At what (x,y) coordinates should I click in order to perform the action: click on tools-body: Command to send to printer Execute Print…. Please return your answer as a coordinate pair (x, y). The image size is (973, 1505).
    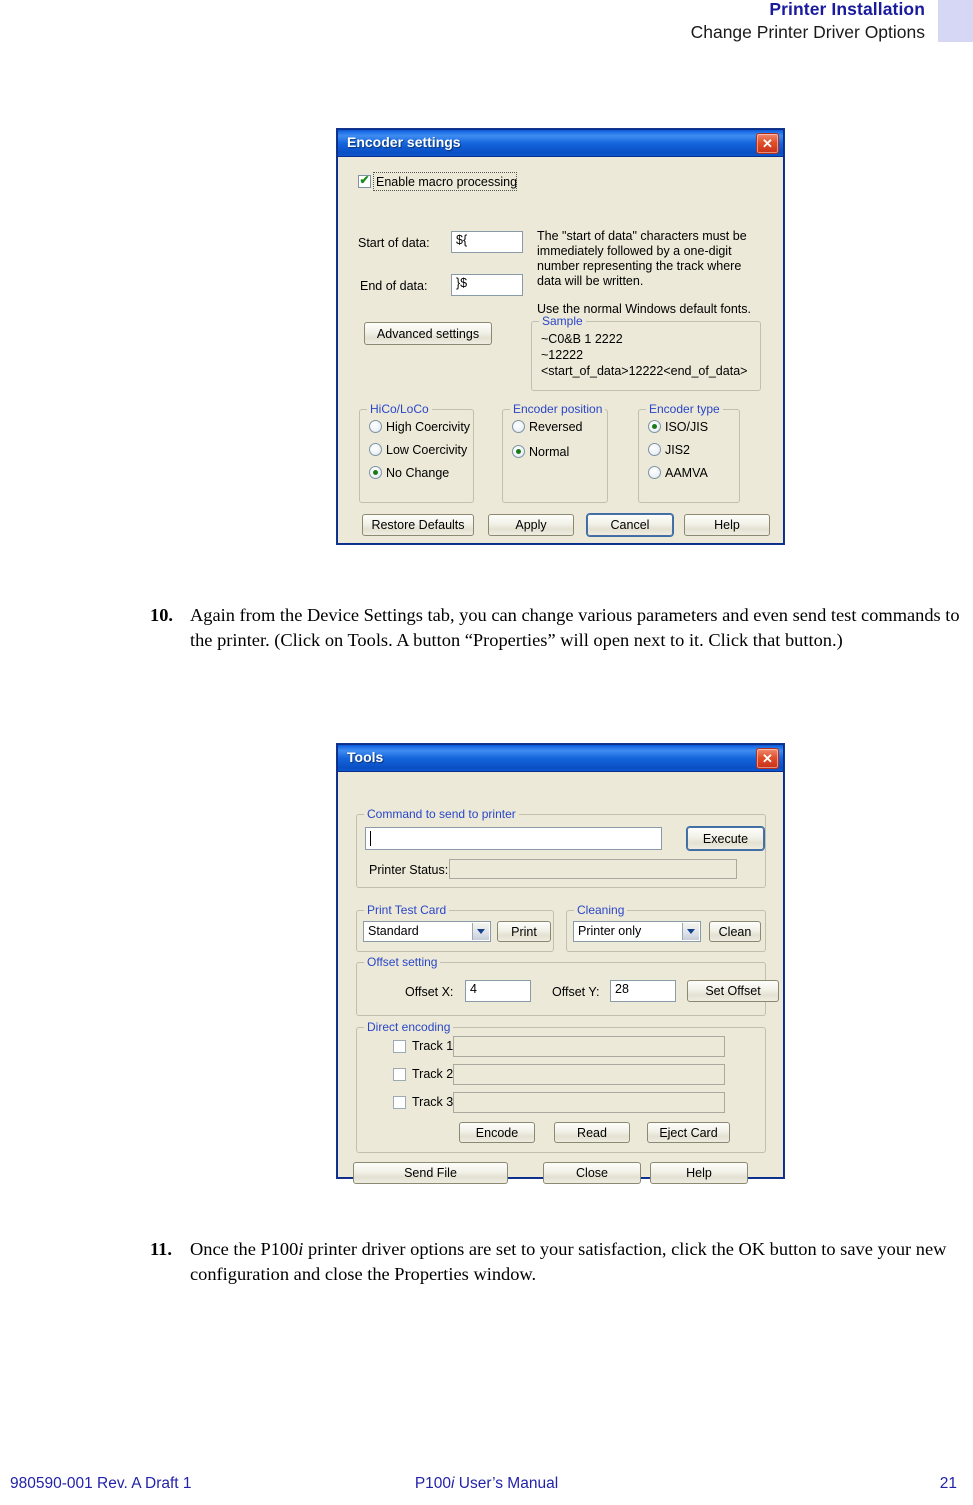
    Looking at the image, I should click on (560, 978).